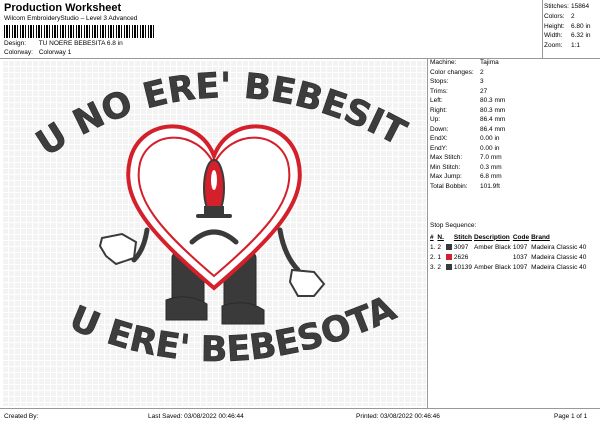 This screenshot has height=424, width=600. Describe the element at coordinates (466, 167) in the screenshot. I see `detail-min-stitch: Min Stitch: 0.3 mm` at that location.